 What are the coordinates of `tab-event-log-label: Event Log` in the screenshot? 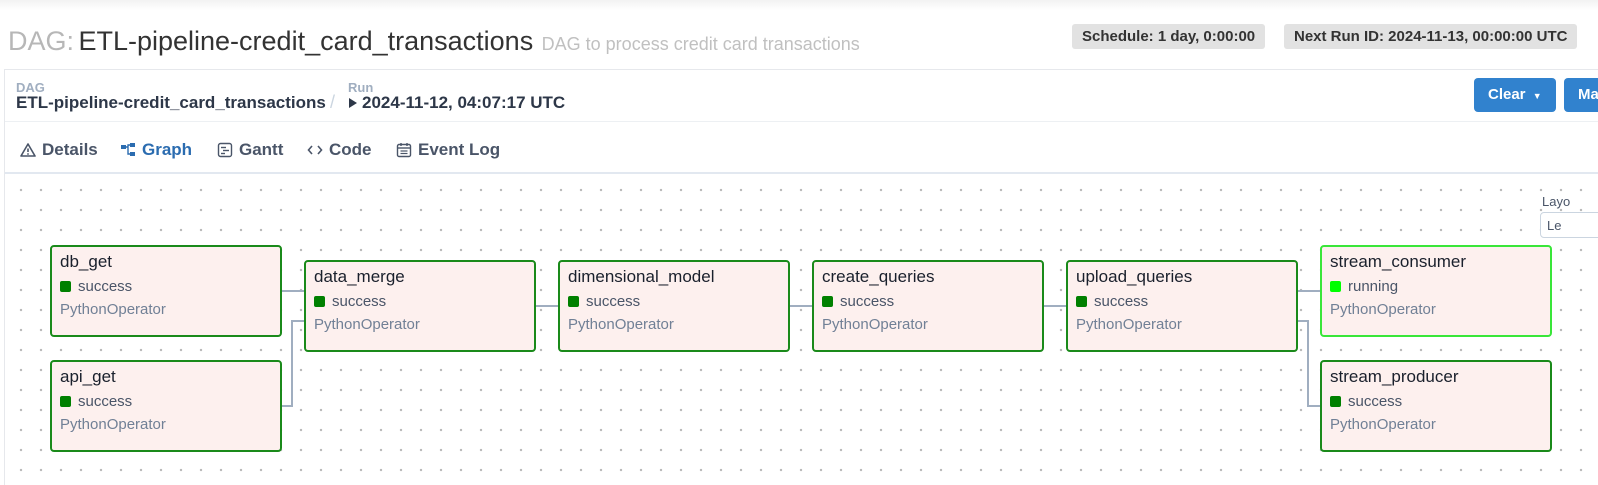 It's located at (459, 149).